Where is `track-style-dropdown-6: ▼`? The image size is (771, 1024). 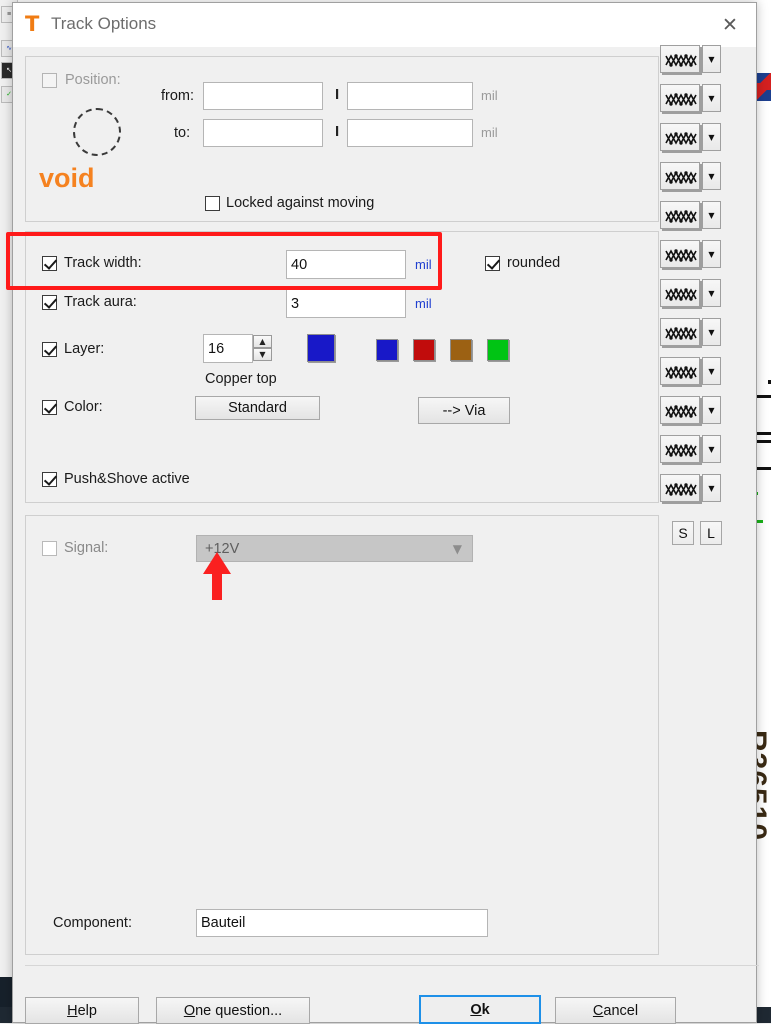 track-style-dropdown-6: ▼ is located at coordinates (711, 293).